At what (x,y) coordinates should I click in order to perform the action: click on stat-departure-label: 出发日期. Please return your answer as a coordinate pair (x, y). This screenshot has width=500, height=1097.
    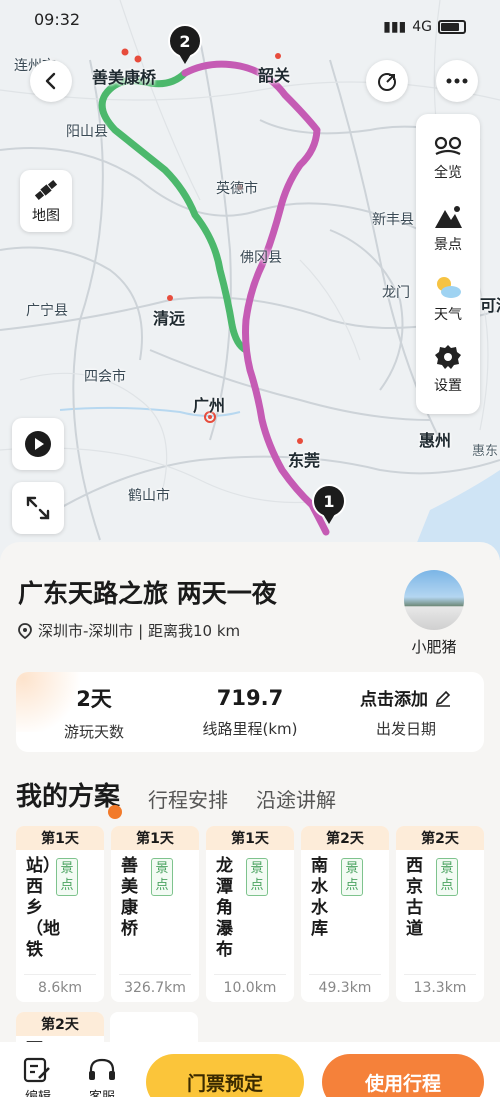
    Looking at the image, I should click on (405, 729).